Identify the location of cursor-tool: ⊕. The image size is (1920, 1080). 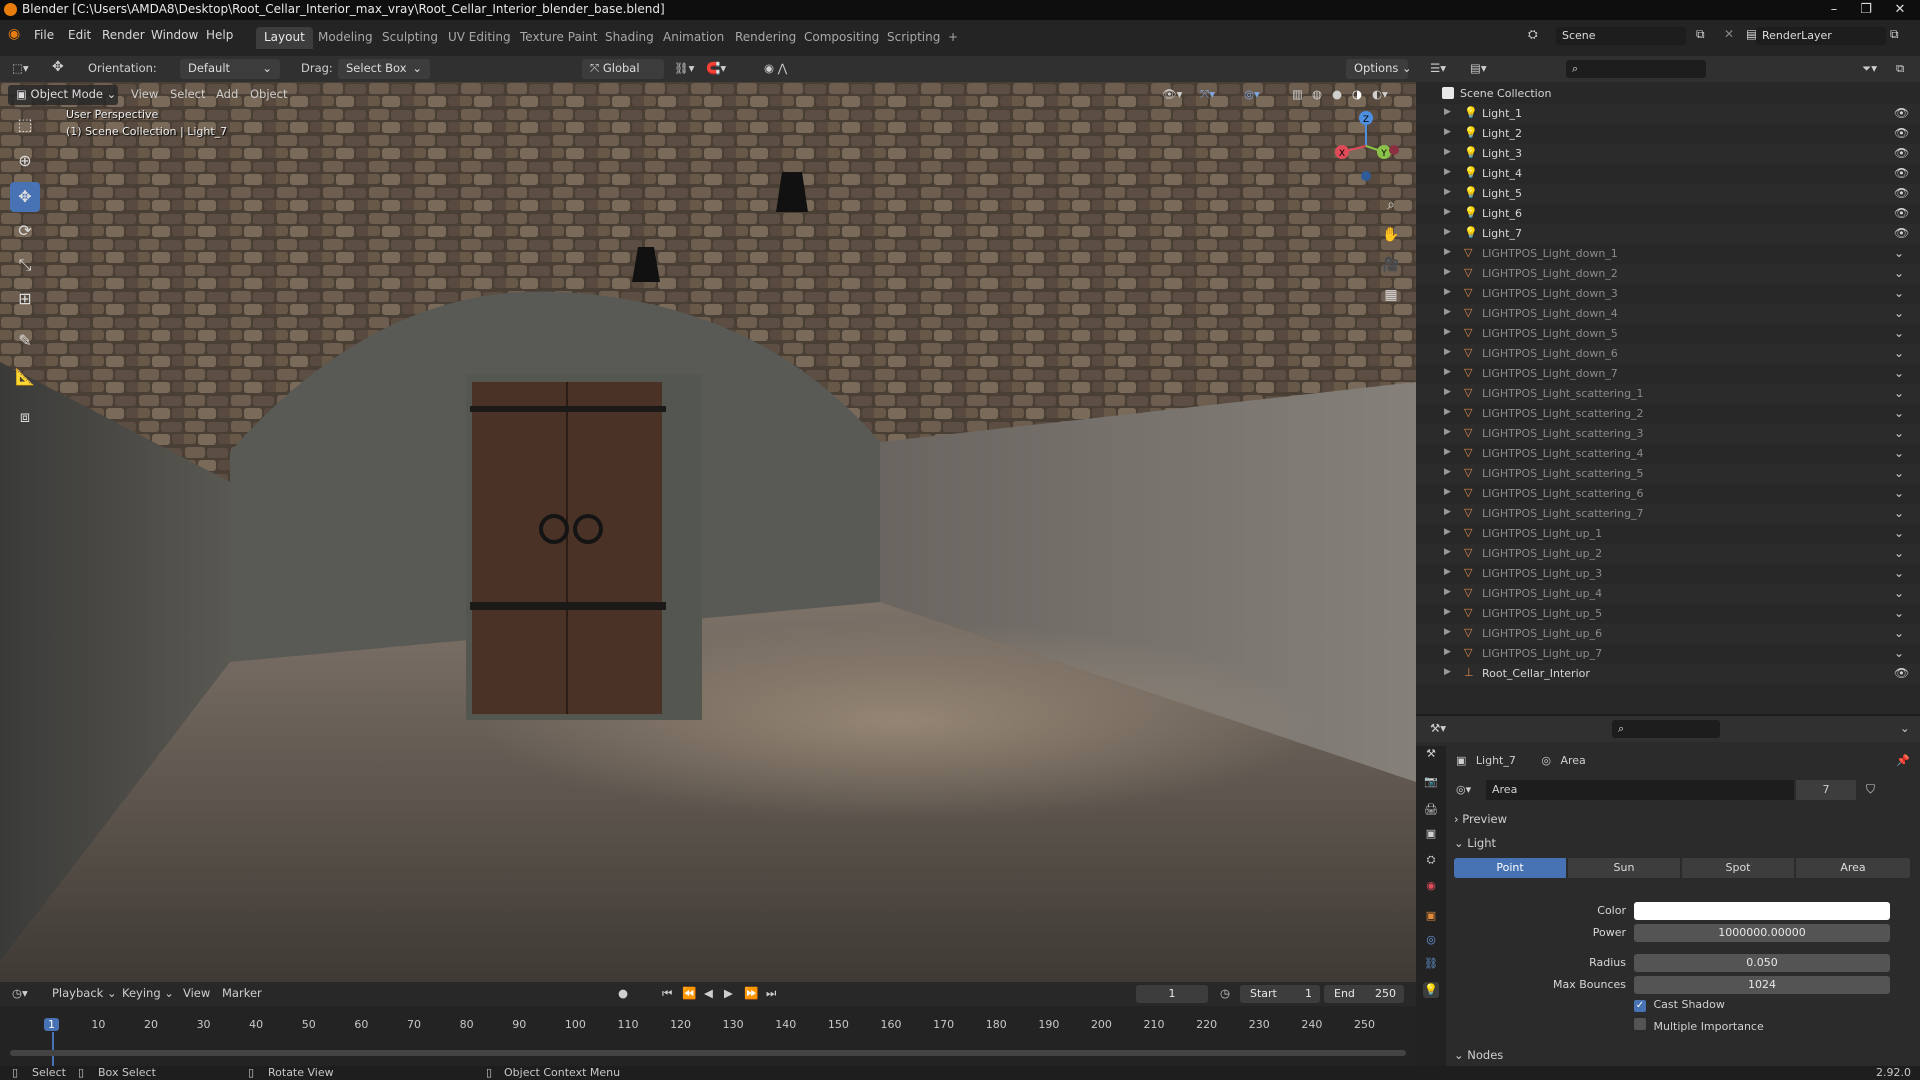
(25, 161).